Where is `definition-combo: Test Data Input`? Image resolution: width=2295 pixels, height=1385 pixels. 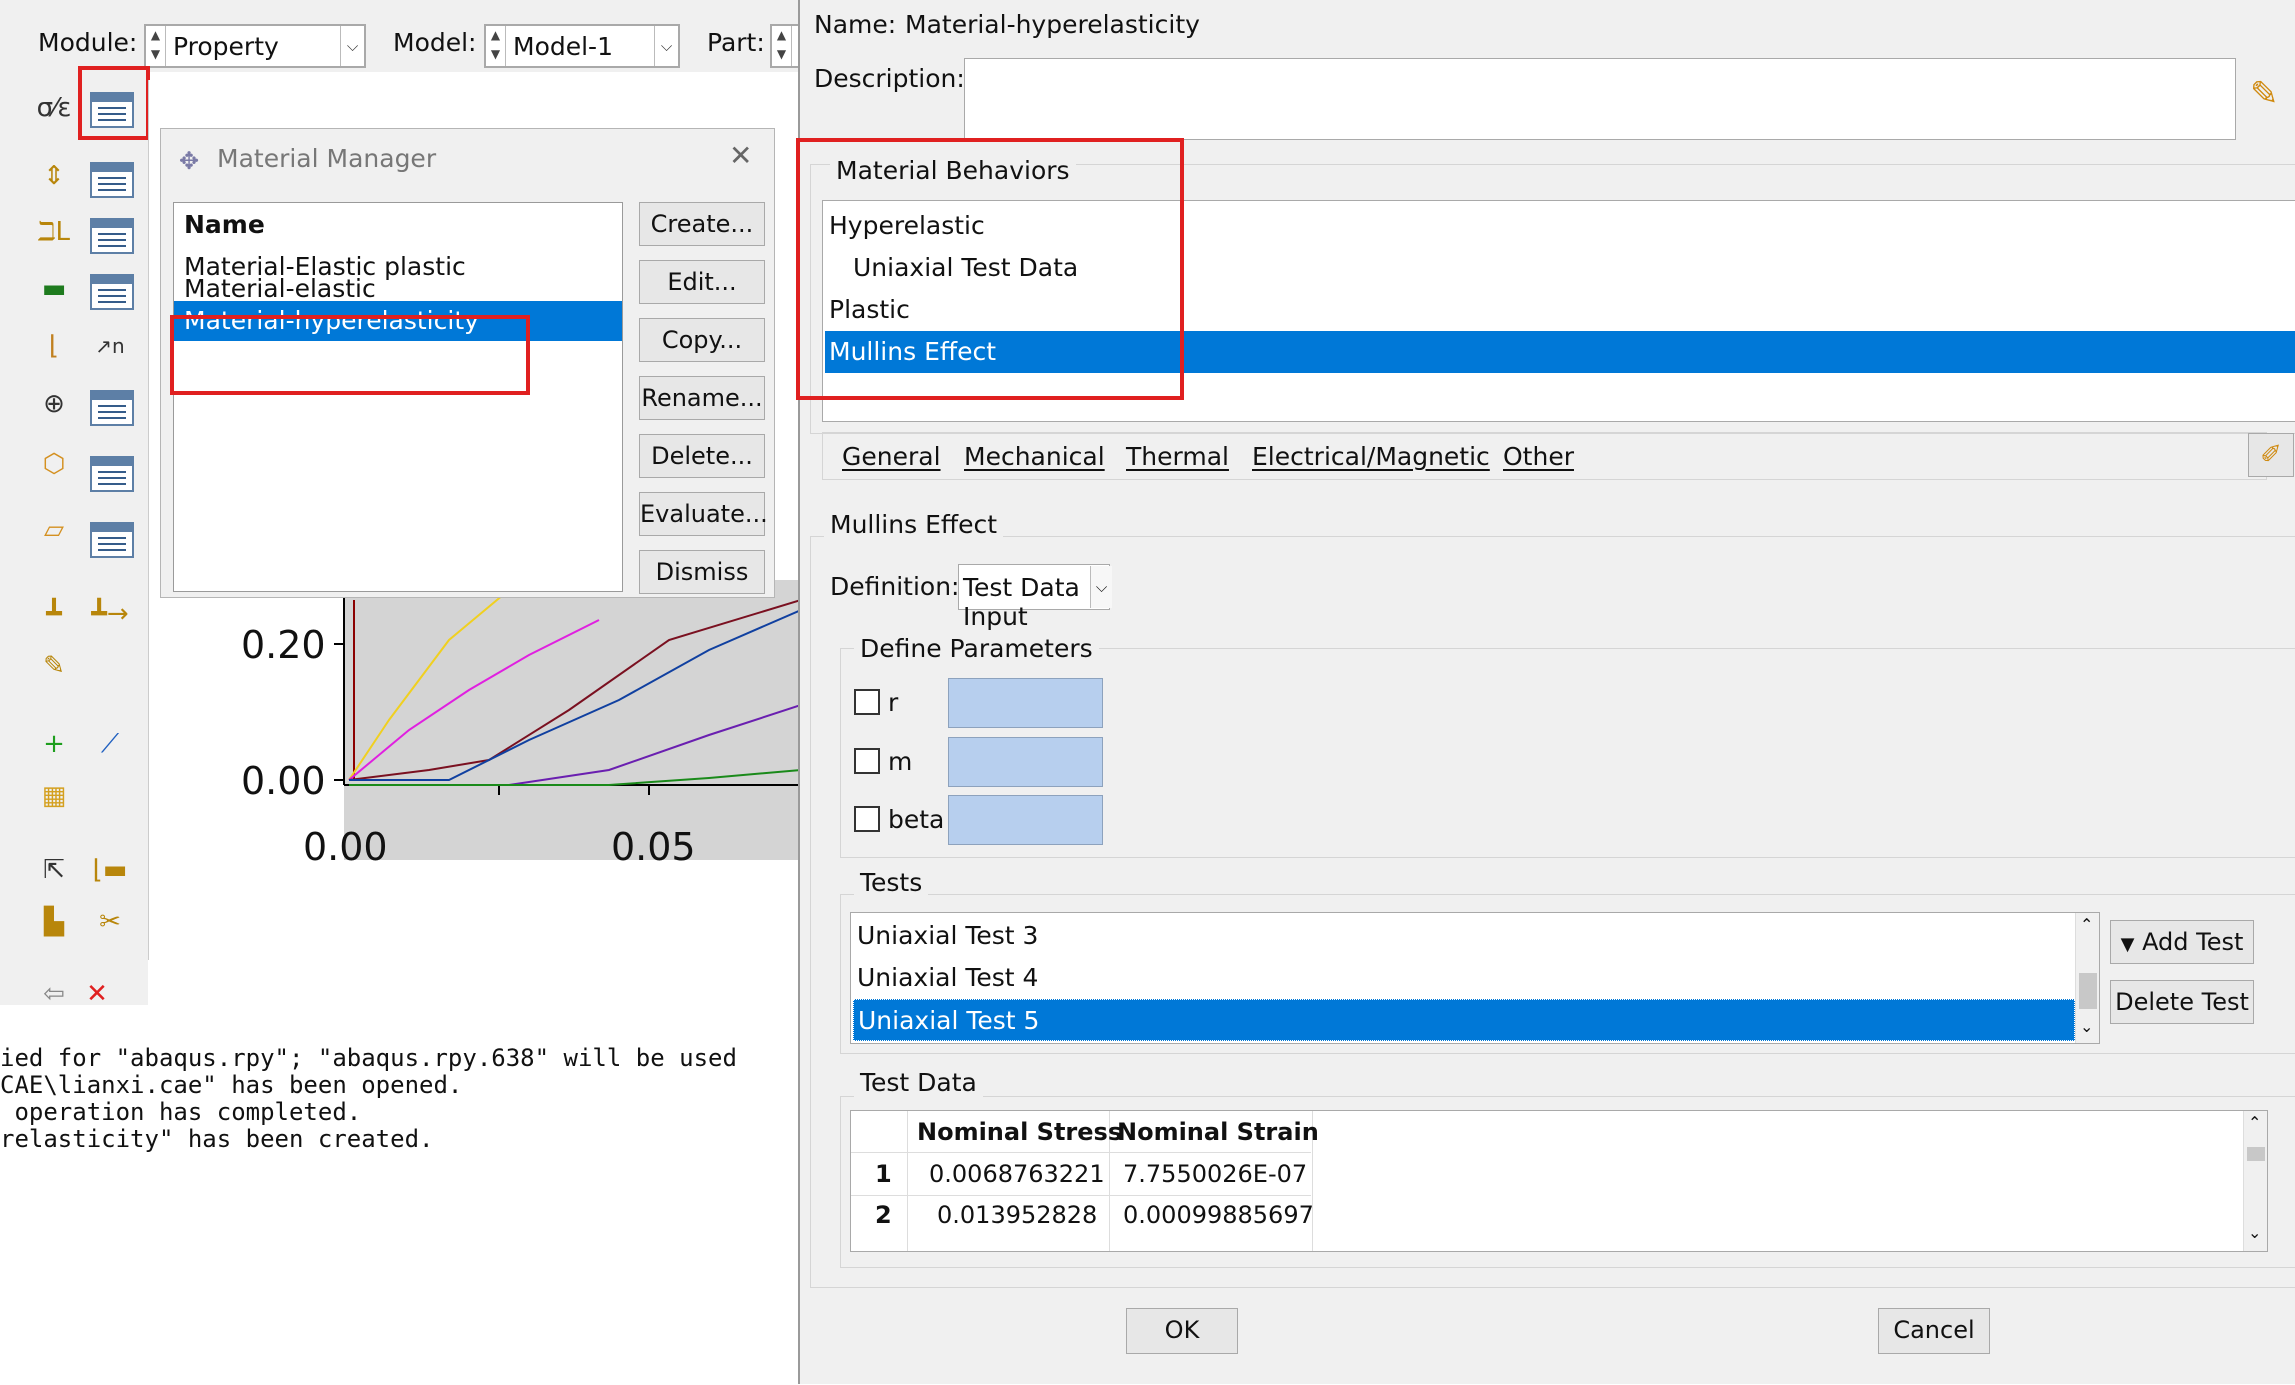
definition-combo: Test Data Input is located at coordinates (1034, 597).